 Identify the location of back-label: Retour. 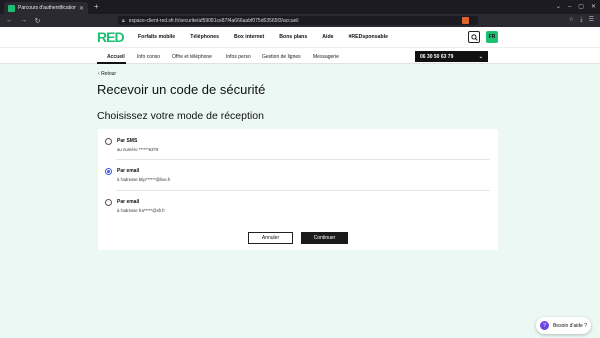
(109, 74).